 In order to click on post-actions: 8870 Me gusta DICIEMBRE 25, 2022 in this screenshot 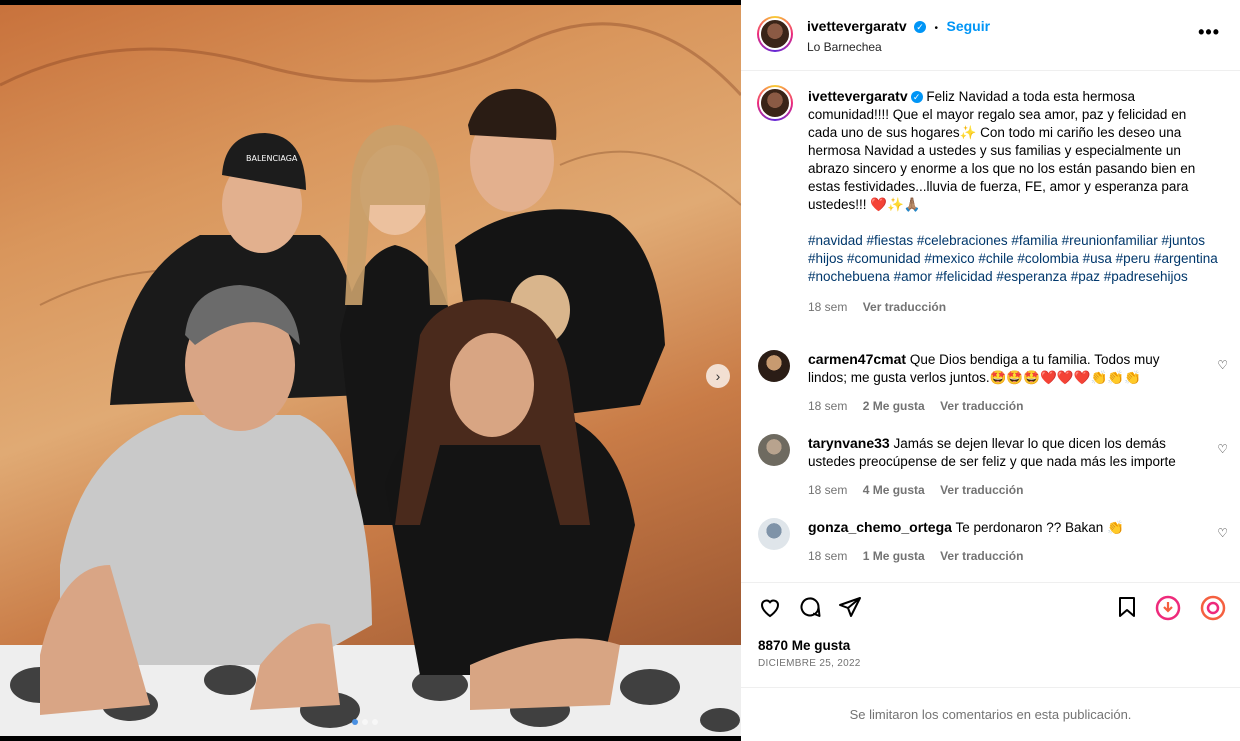, I will do `click(990, 635)`.